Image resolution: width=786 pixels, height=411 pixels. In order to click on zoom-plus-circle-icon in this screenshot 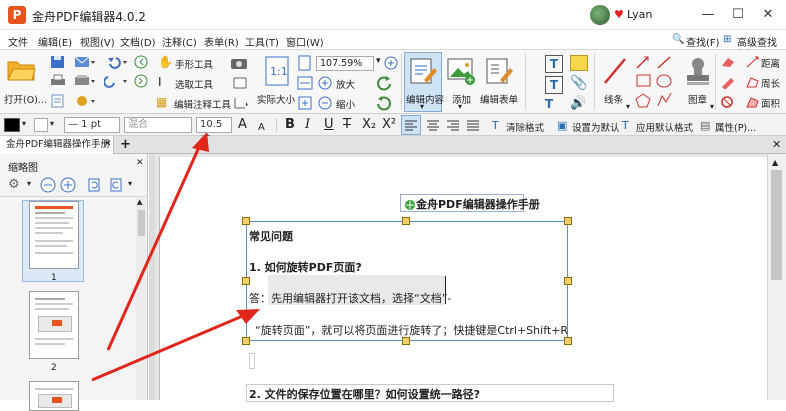, I will do `click(391, 63)`.